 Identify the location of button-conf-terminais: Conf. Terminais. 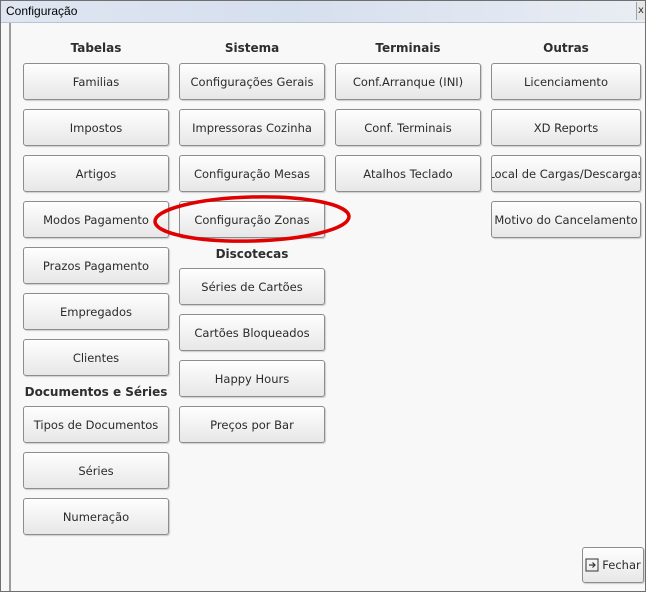
(408, 127).